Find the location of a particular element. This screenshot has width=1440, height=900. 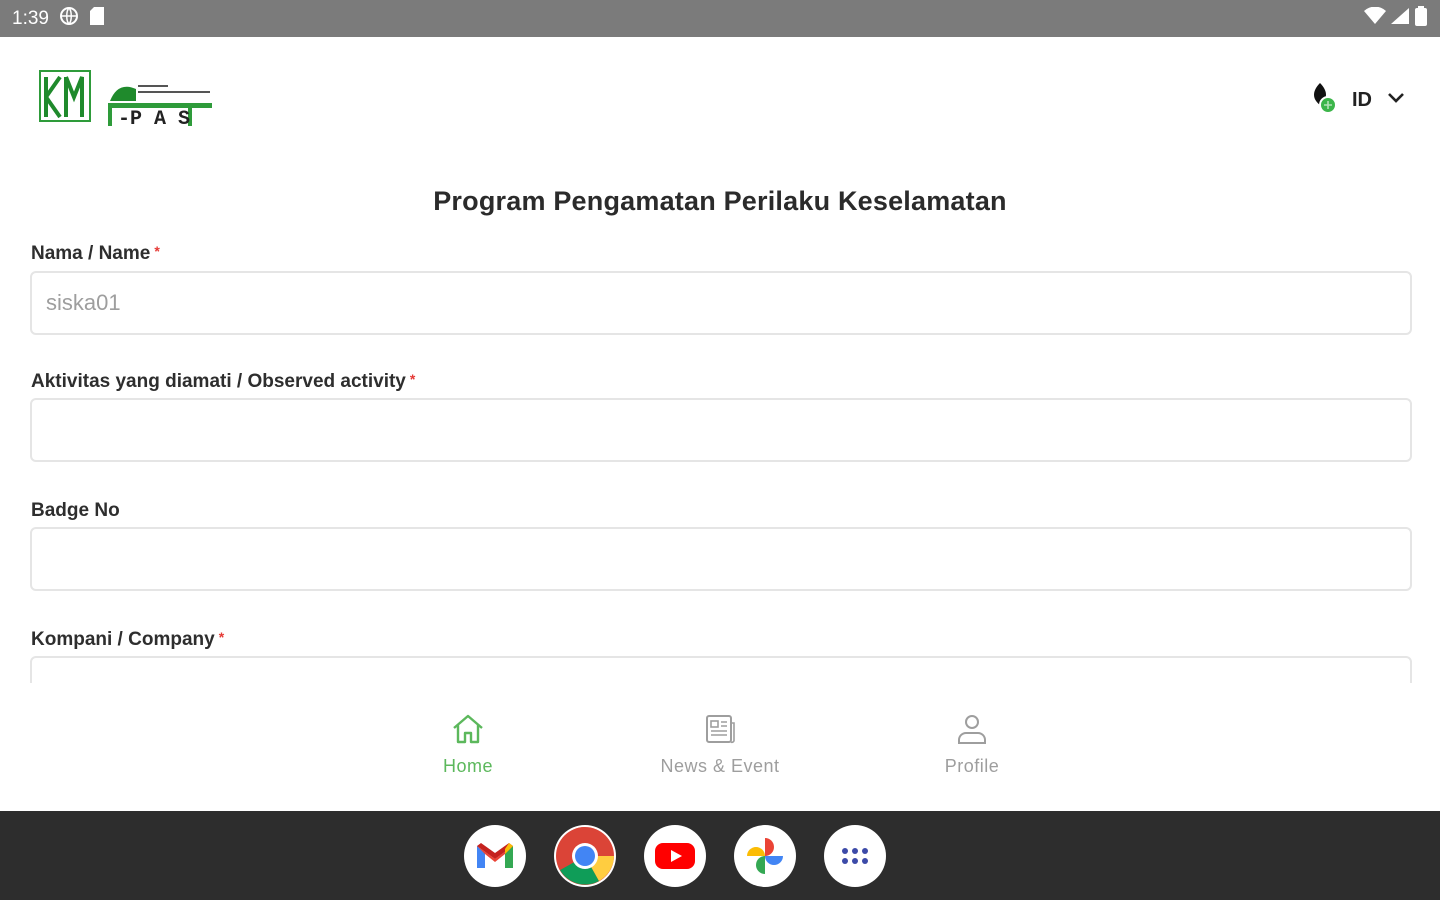

svg-text: -P A S is located at coordinates (154, 118).